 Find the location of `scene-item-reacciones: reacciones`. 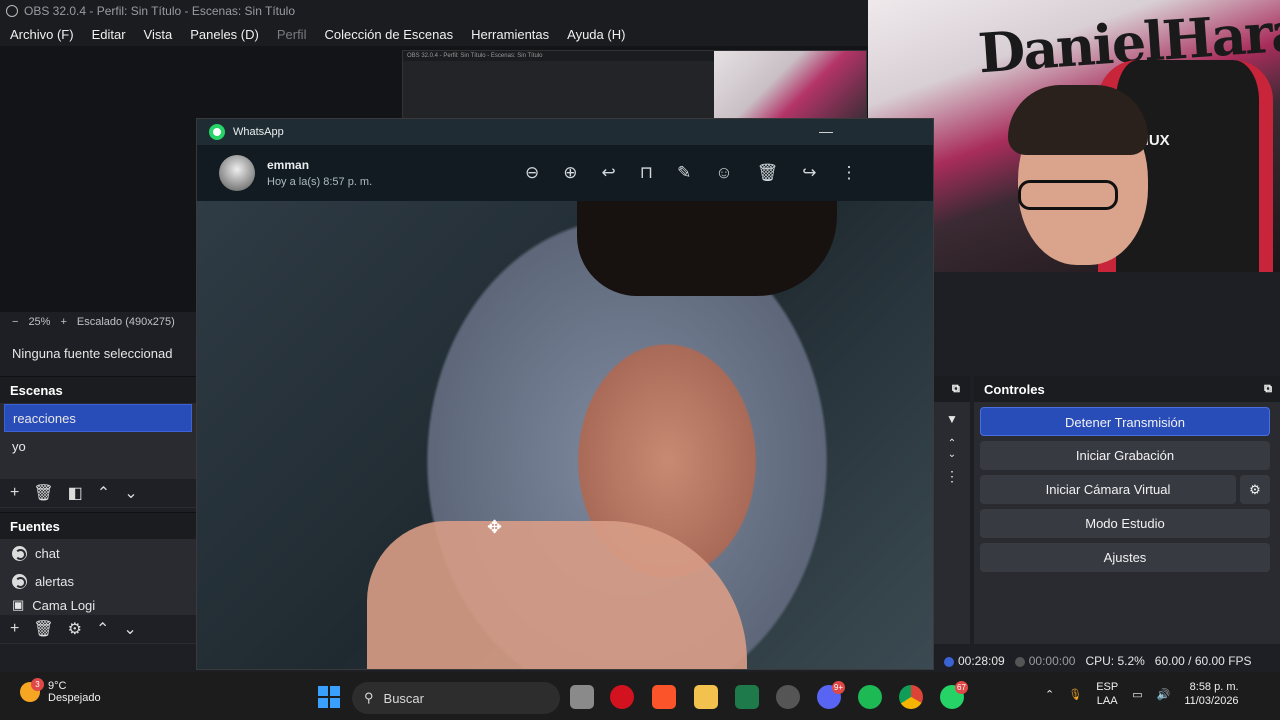

scene-item-reacciones: reacciones is located at coordinates (98, 418).